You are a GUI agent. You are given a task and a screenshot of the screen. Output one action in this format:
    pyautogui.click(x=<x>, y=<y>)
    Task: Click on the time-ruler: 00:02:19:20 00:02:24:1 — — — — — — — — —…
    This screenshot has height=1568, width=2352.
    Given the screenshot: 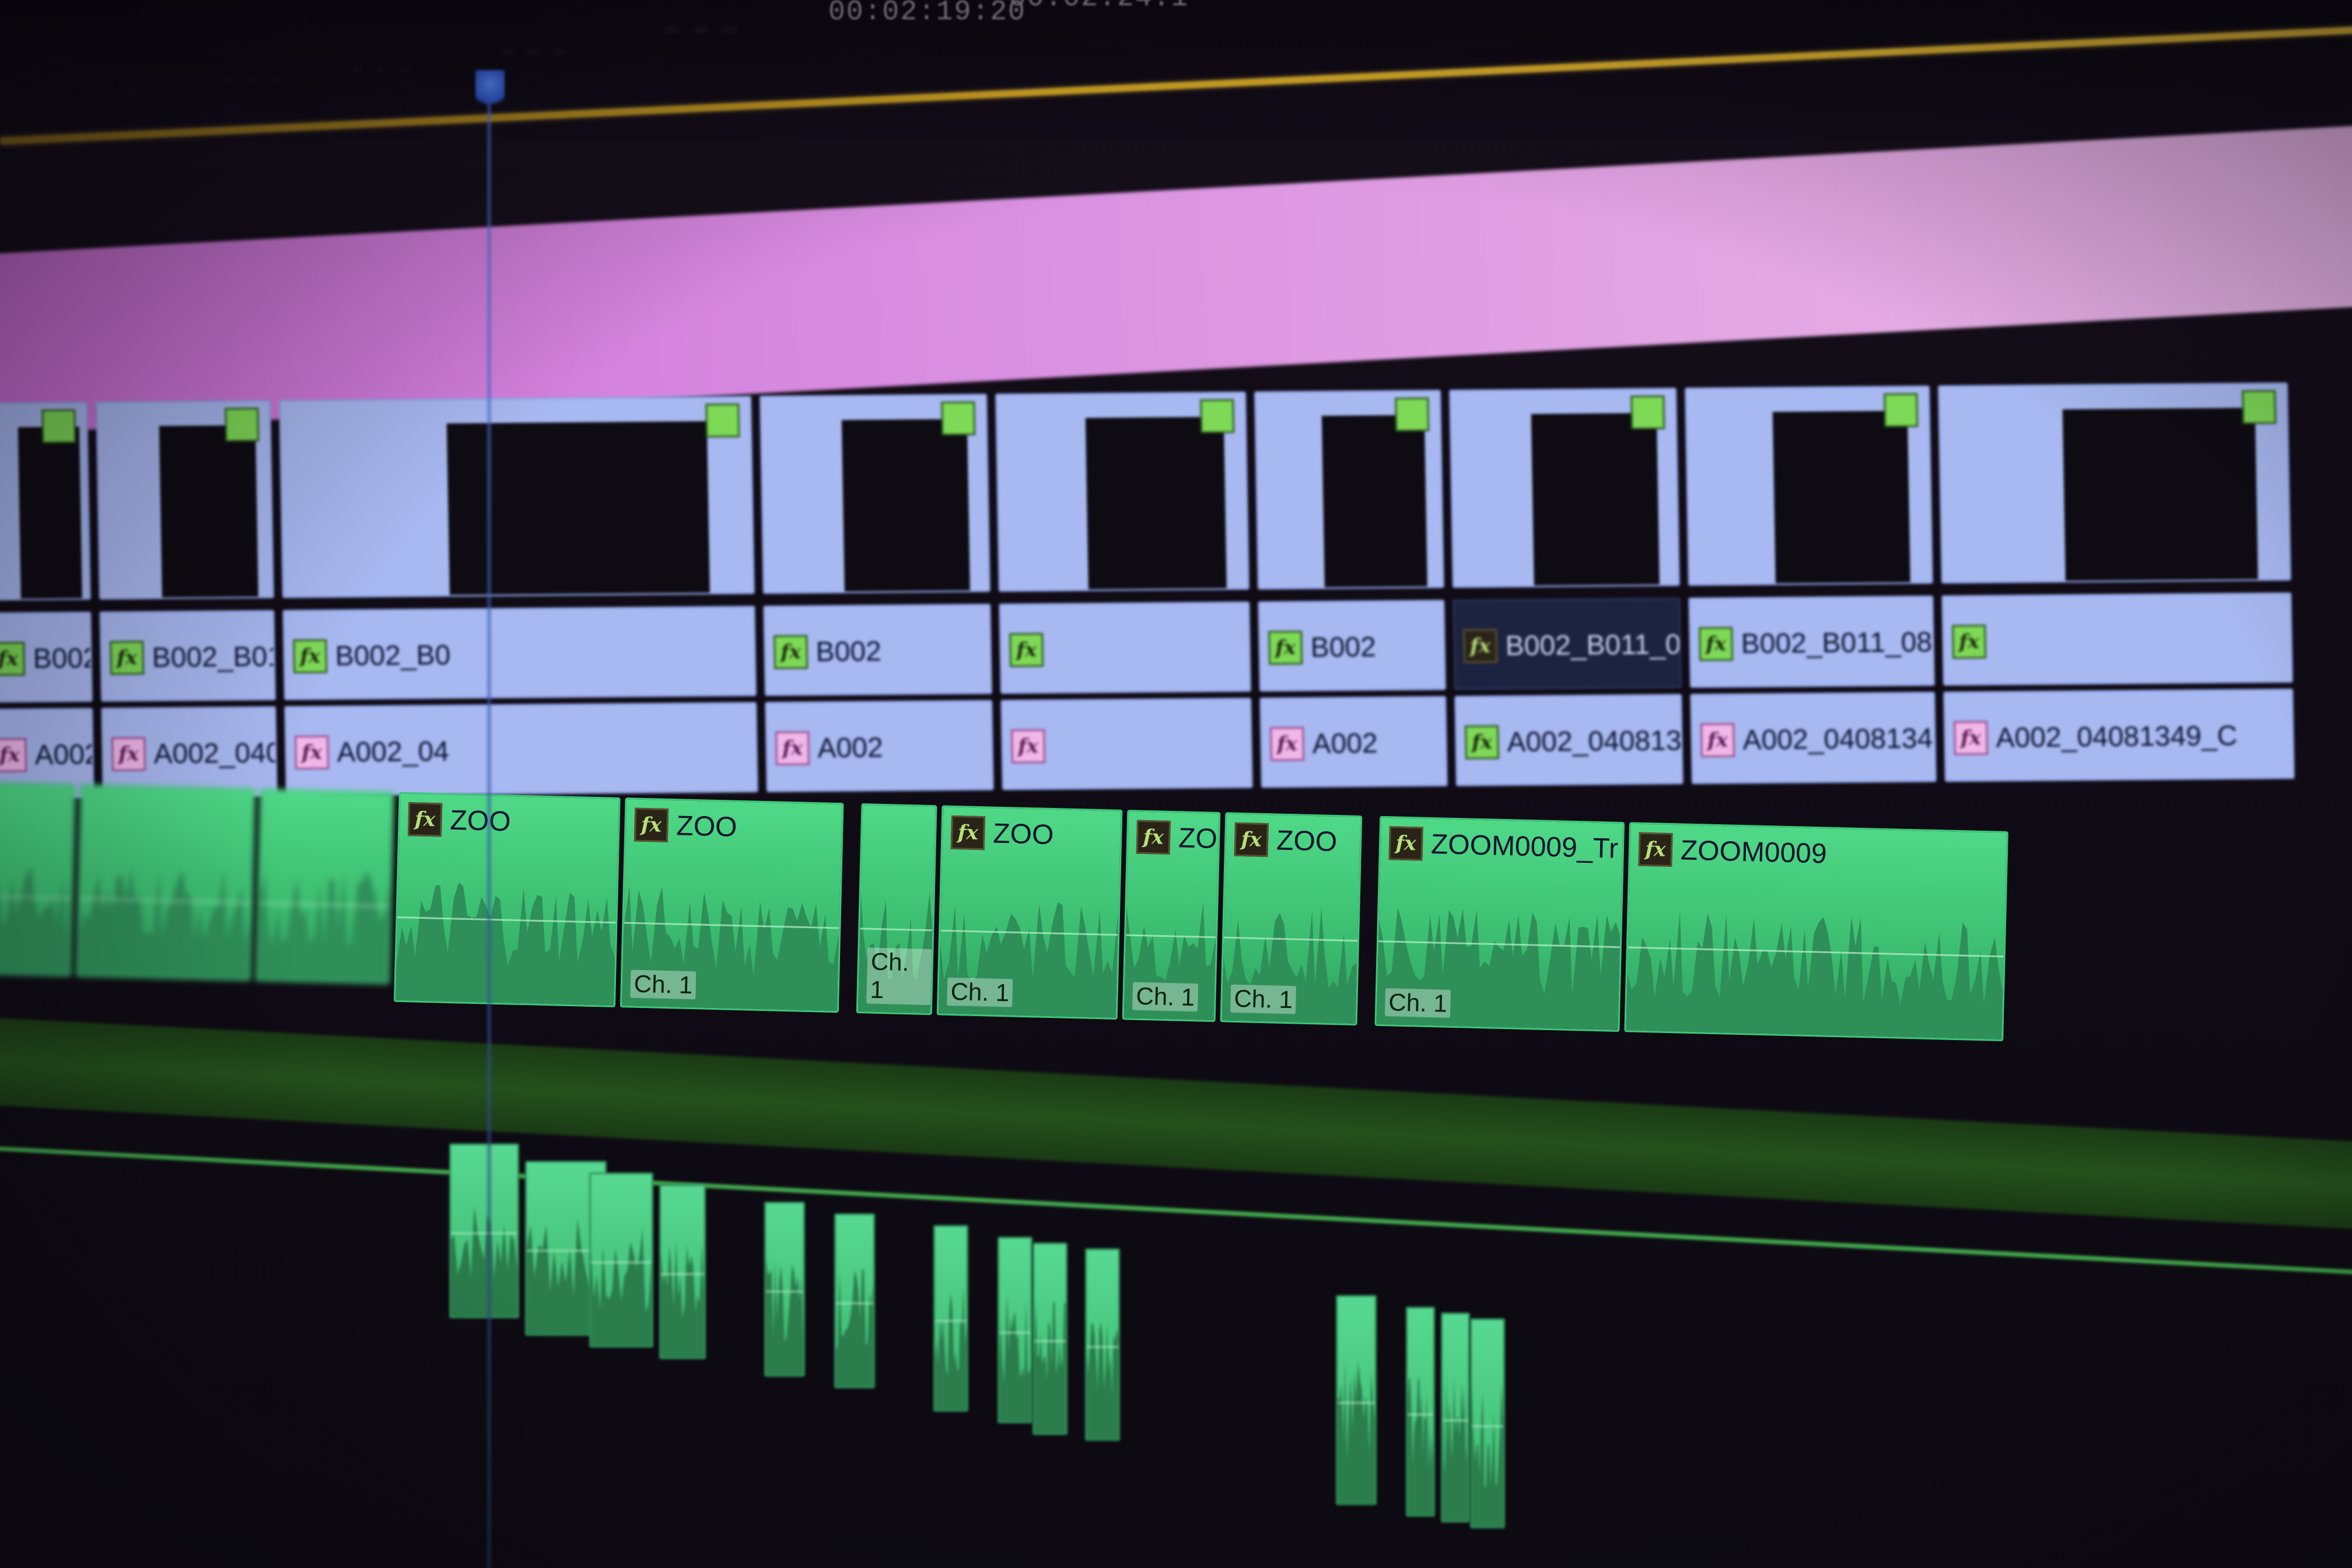 What is the action you would take?
    pyautogui.click(x=1176, y=70)
    